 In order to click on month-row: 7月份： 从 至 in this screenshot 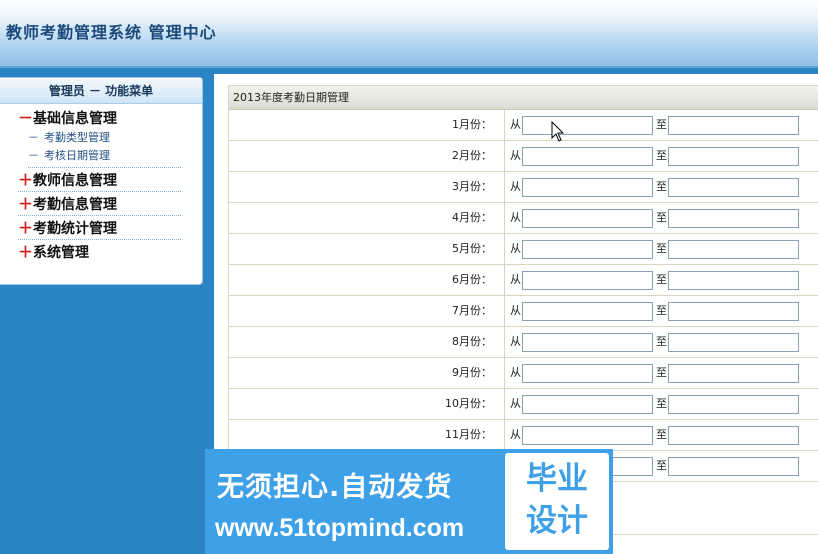, I will do `click(523, 311)`.